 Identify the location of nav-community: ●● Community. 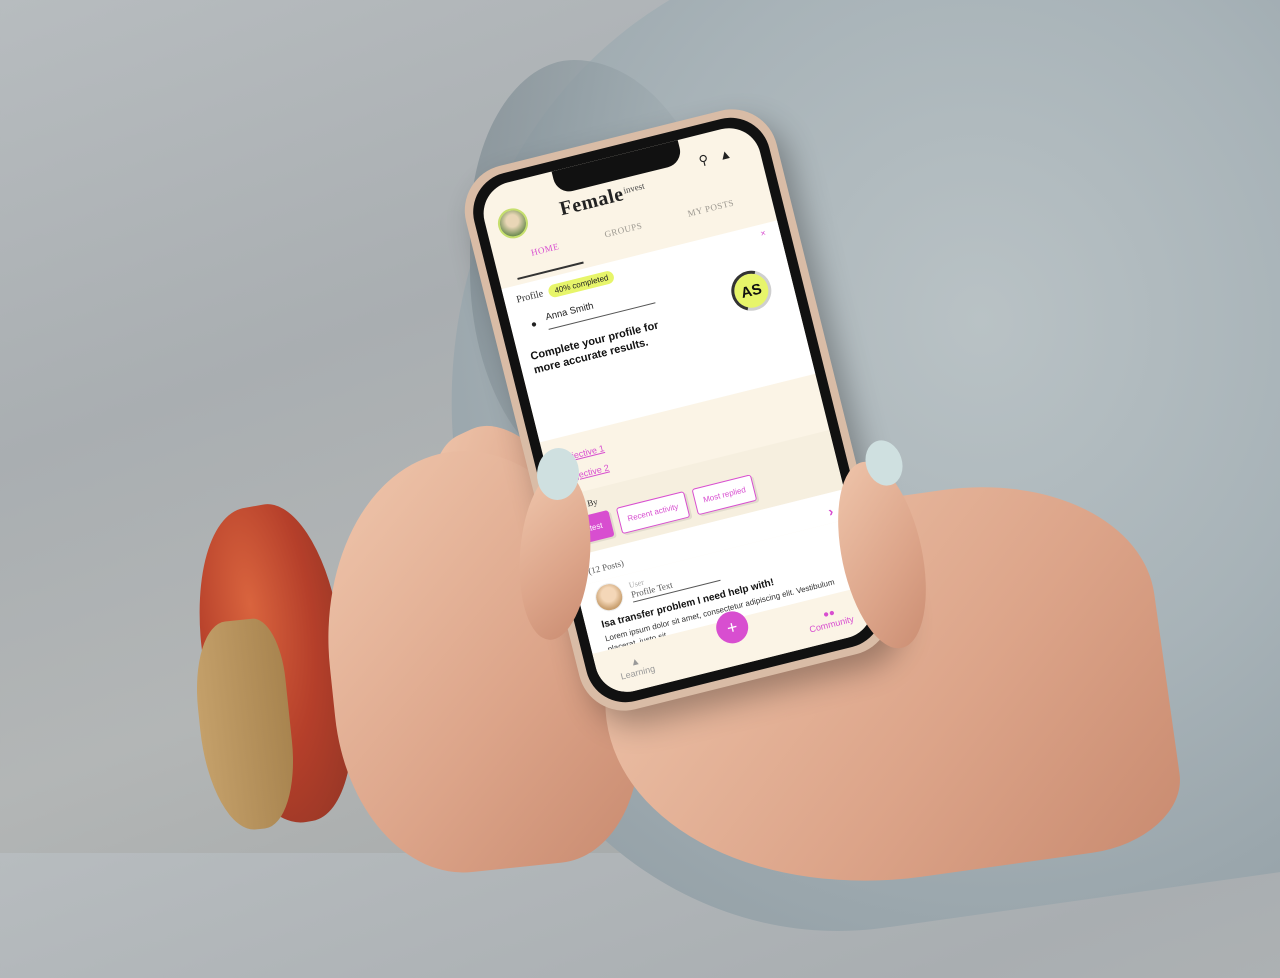
(830, 618).